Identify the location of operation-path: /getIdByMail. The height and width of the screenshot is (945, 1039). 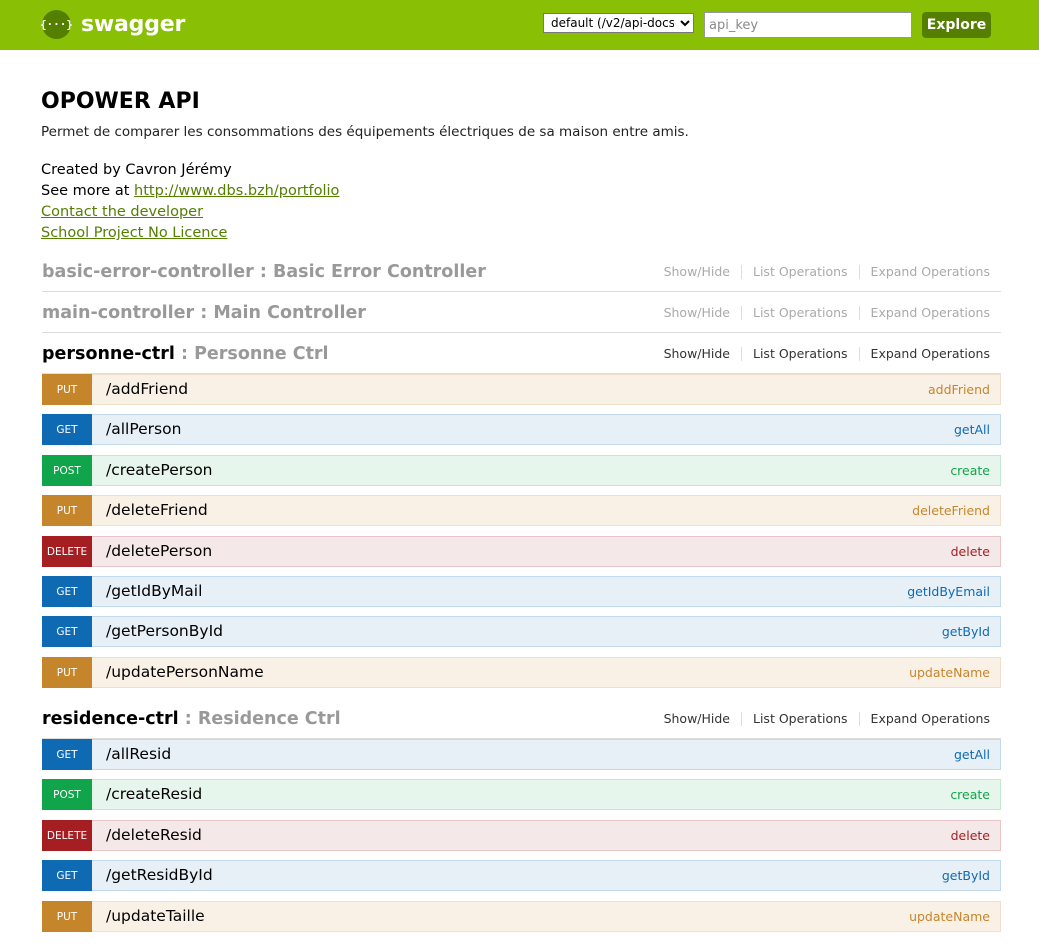
(154, 591).